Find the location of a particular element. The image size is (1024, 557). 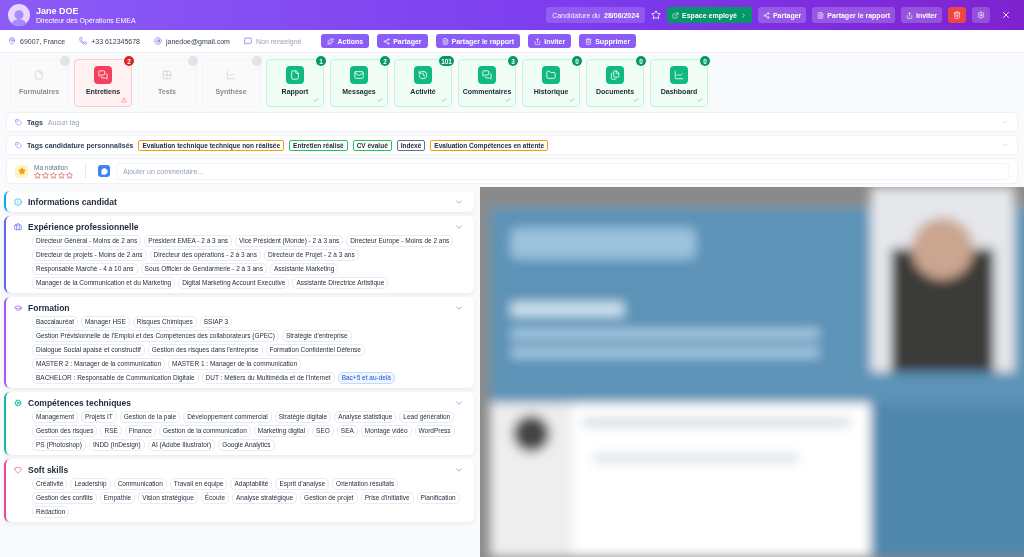

avatar-icon is located at coordinates (19, 15).